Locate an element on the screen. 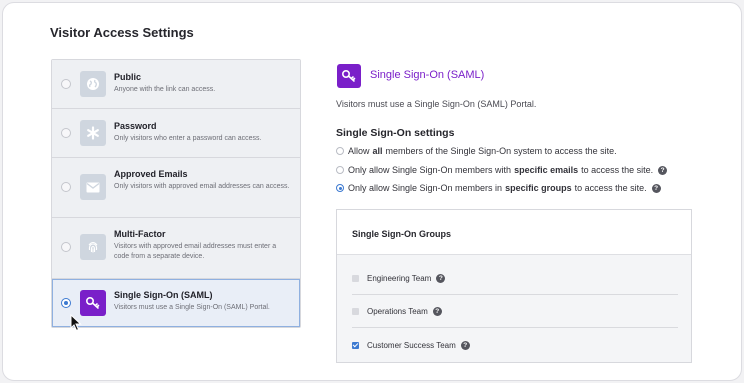 This screenshot has height=383, width=744. group-name: Engineering Team is located at coordinates (399, 278).